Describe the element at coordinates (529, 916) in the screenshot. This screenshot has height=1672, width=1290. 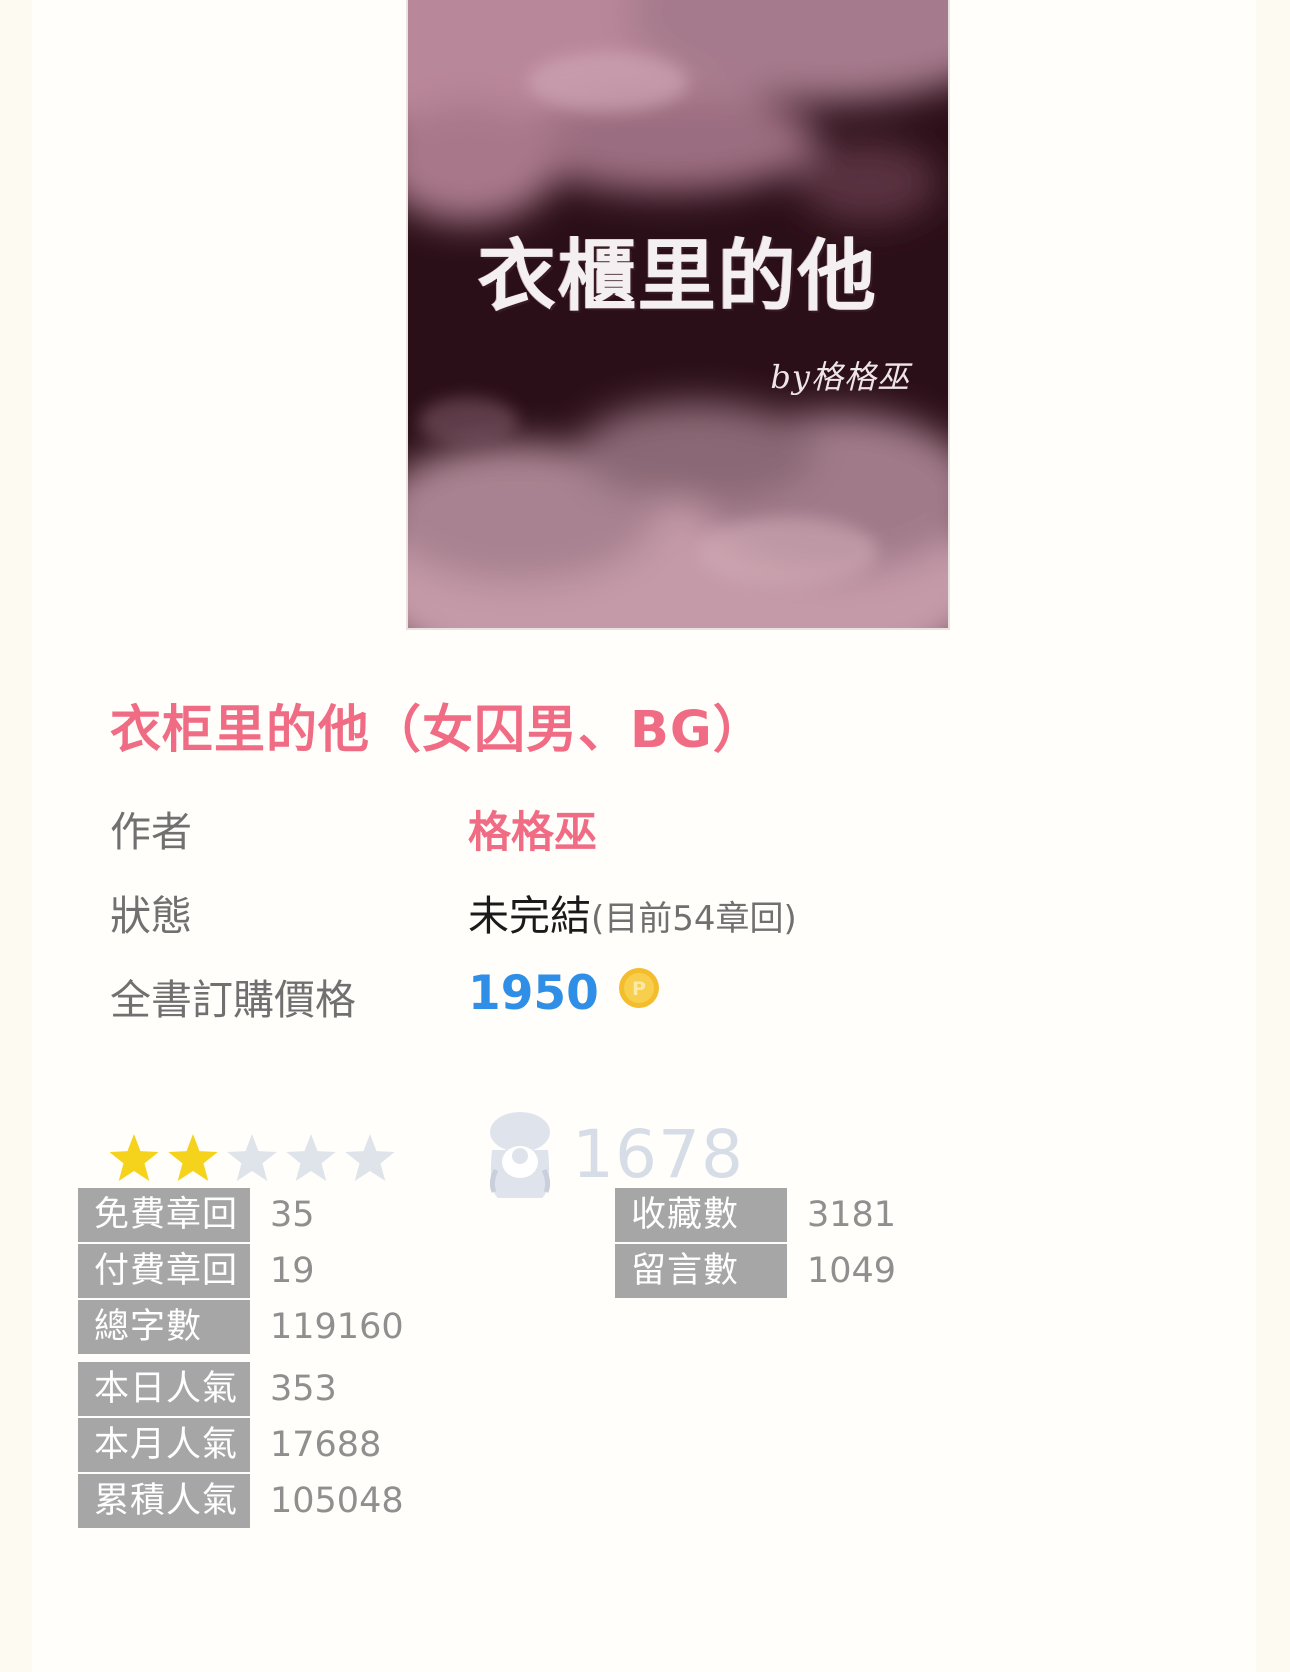
I see `status-value: 未完結` at that location.